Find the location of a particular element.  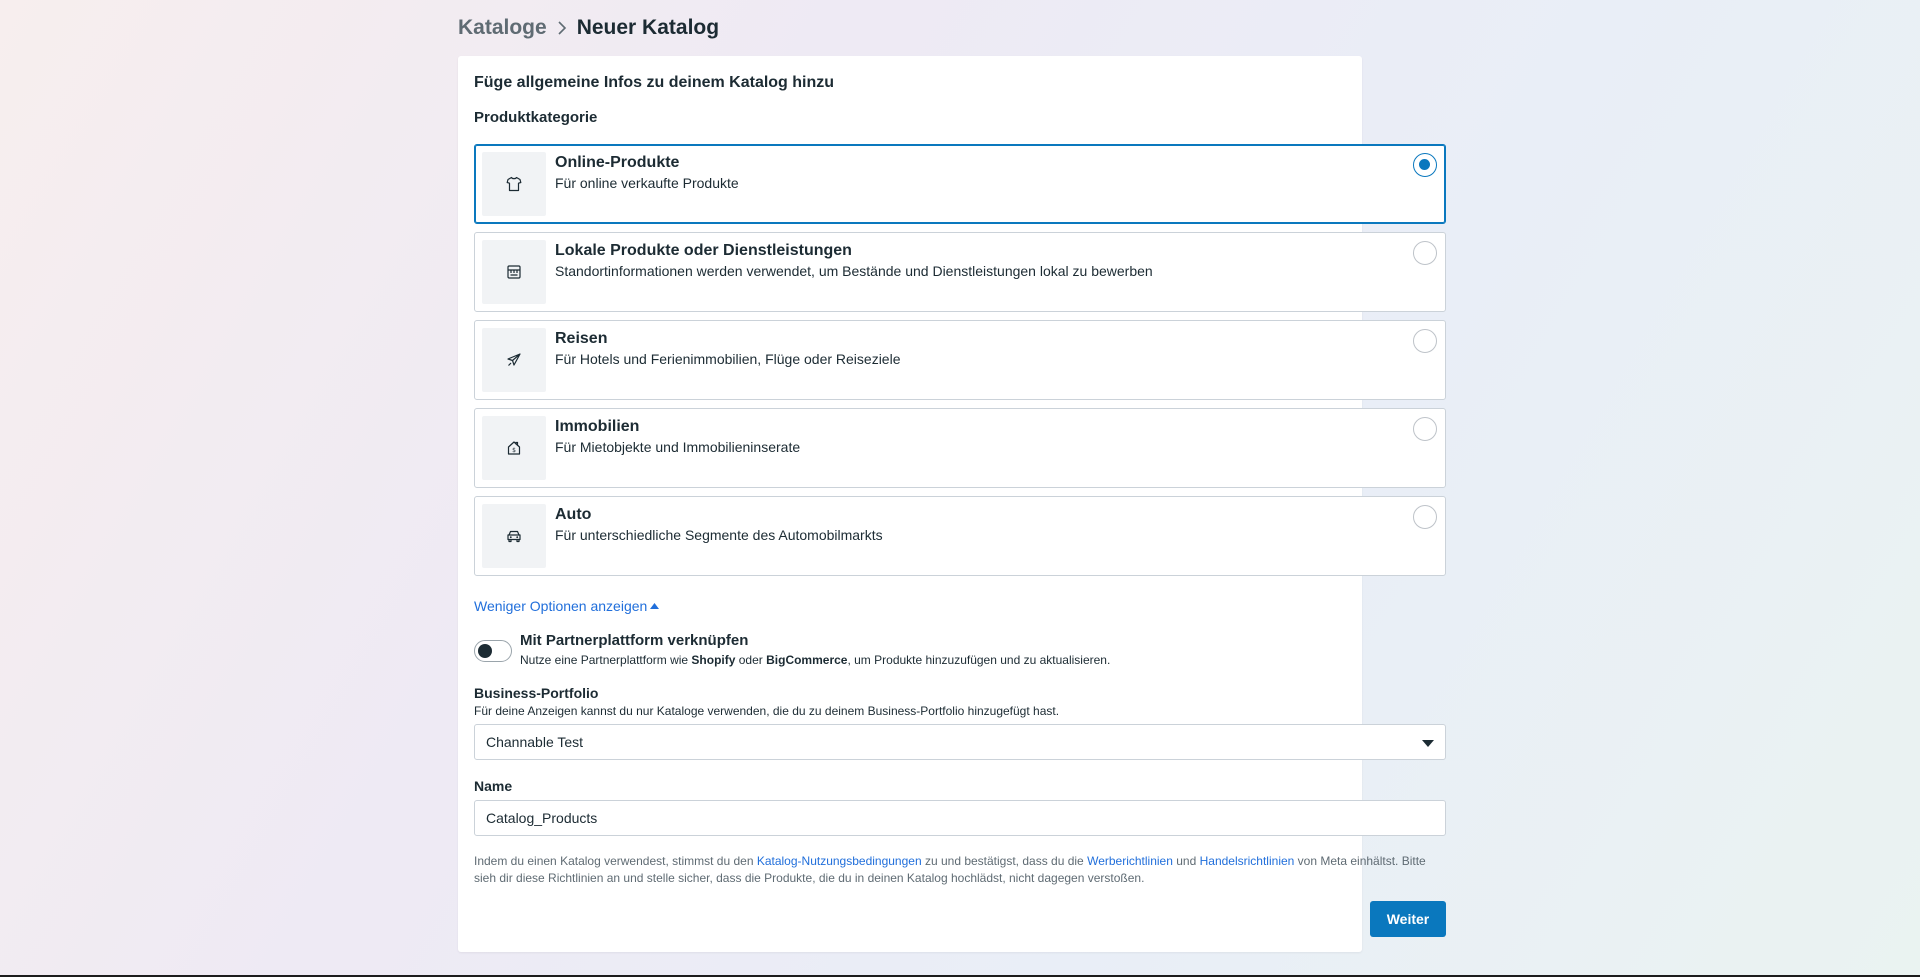

category-title: Reisen is located at coordinates (581, 338).